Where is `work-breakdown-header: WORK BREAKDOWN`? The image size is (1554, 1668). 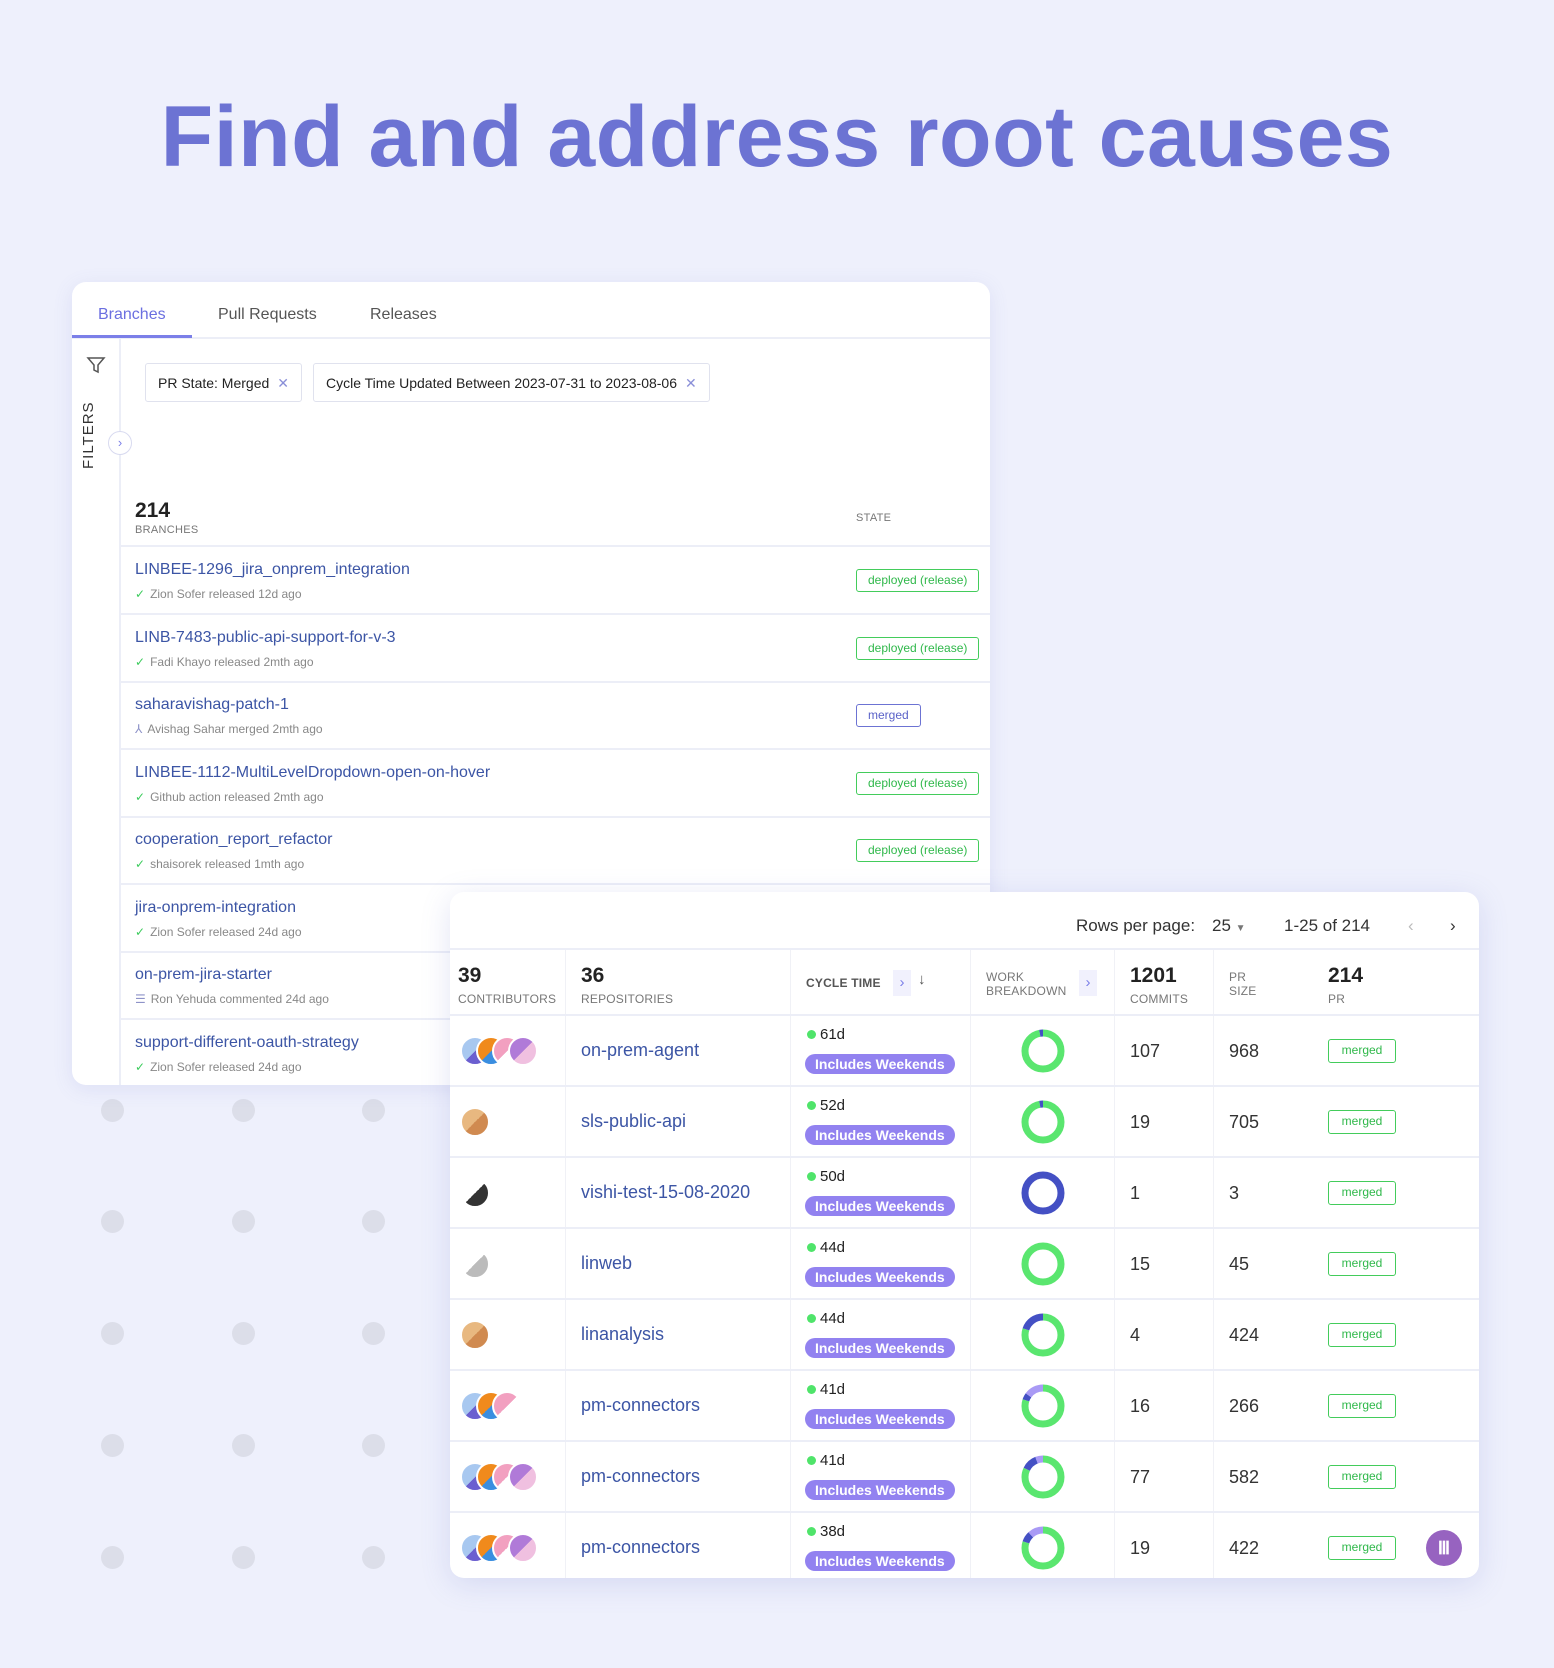
work-breakdown-header: WORK BREAKDOWN is located at coordinates (1026, 984).